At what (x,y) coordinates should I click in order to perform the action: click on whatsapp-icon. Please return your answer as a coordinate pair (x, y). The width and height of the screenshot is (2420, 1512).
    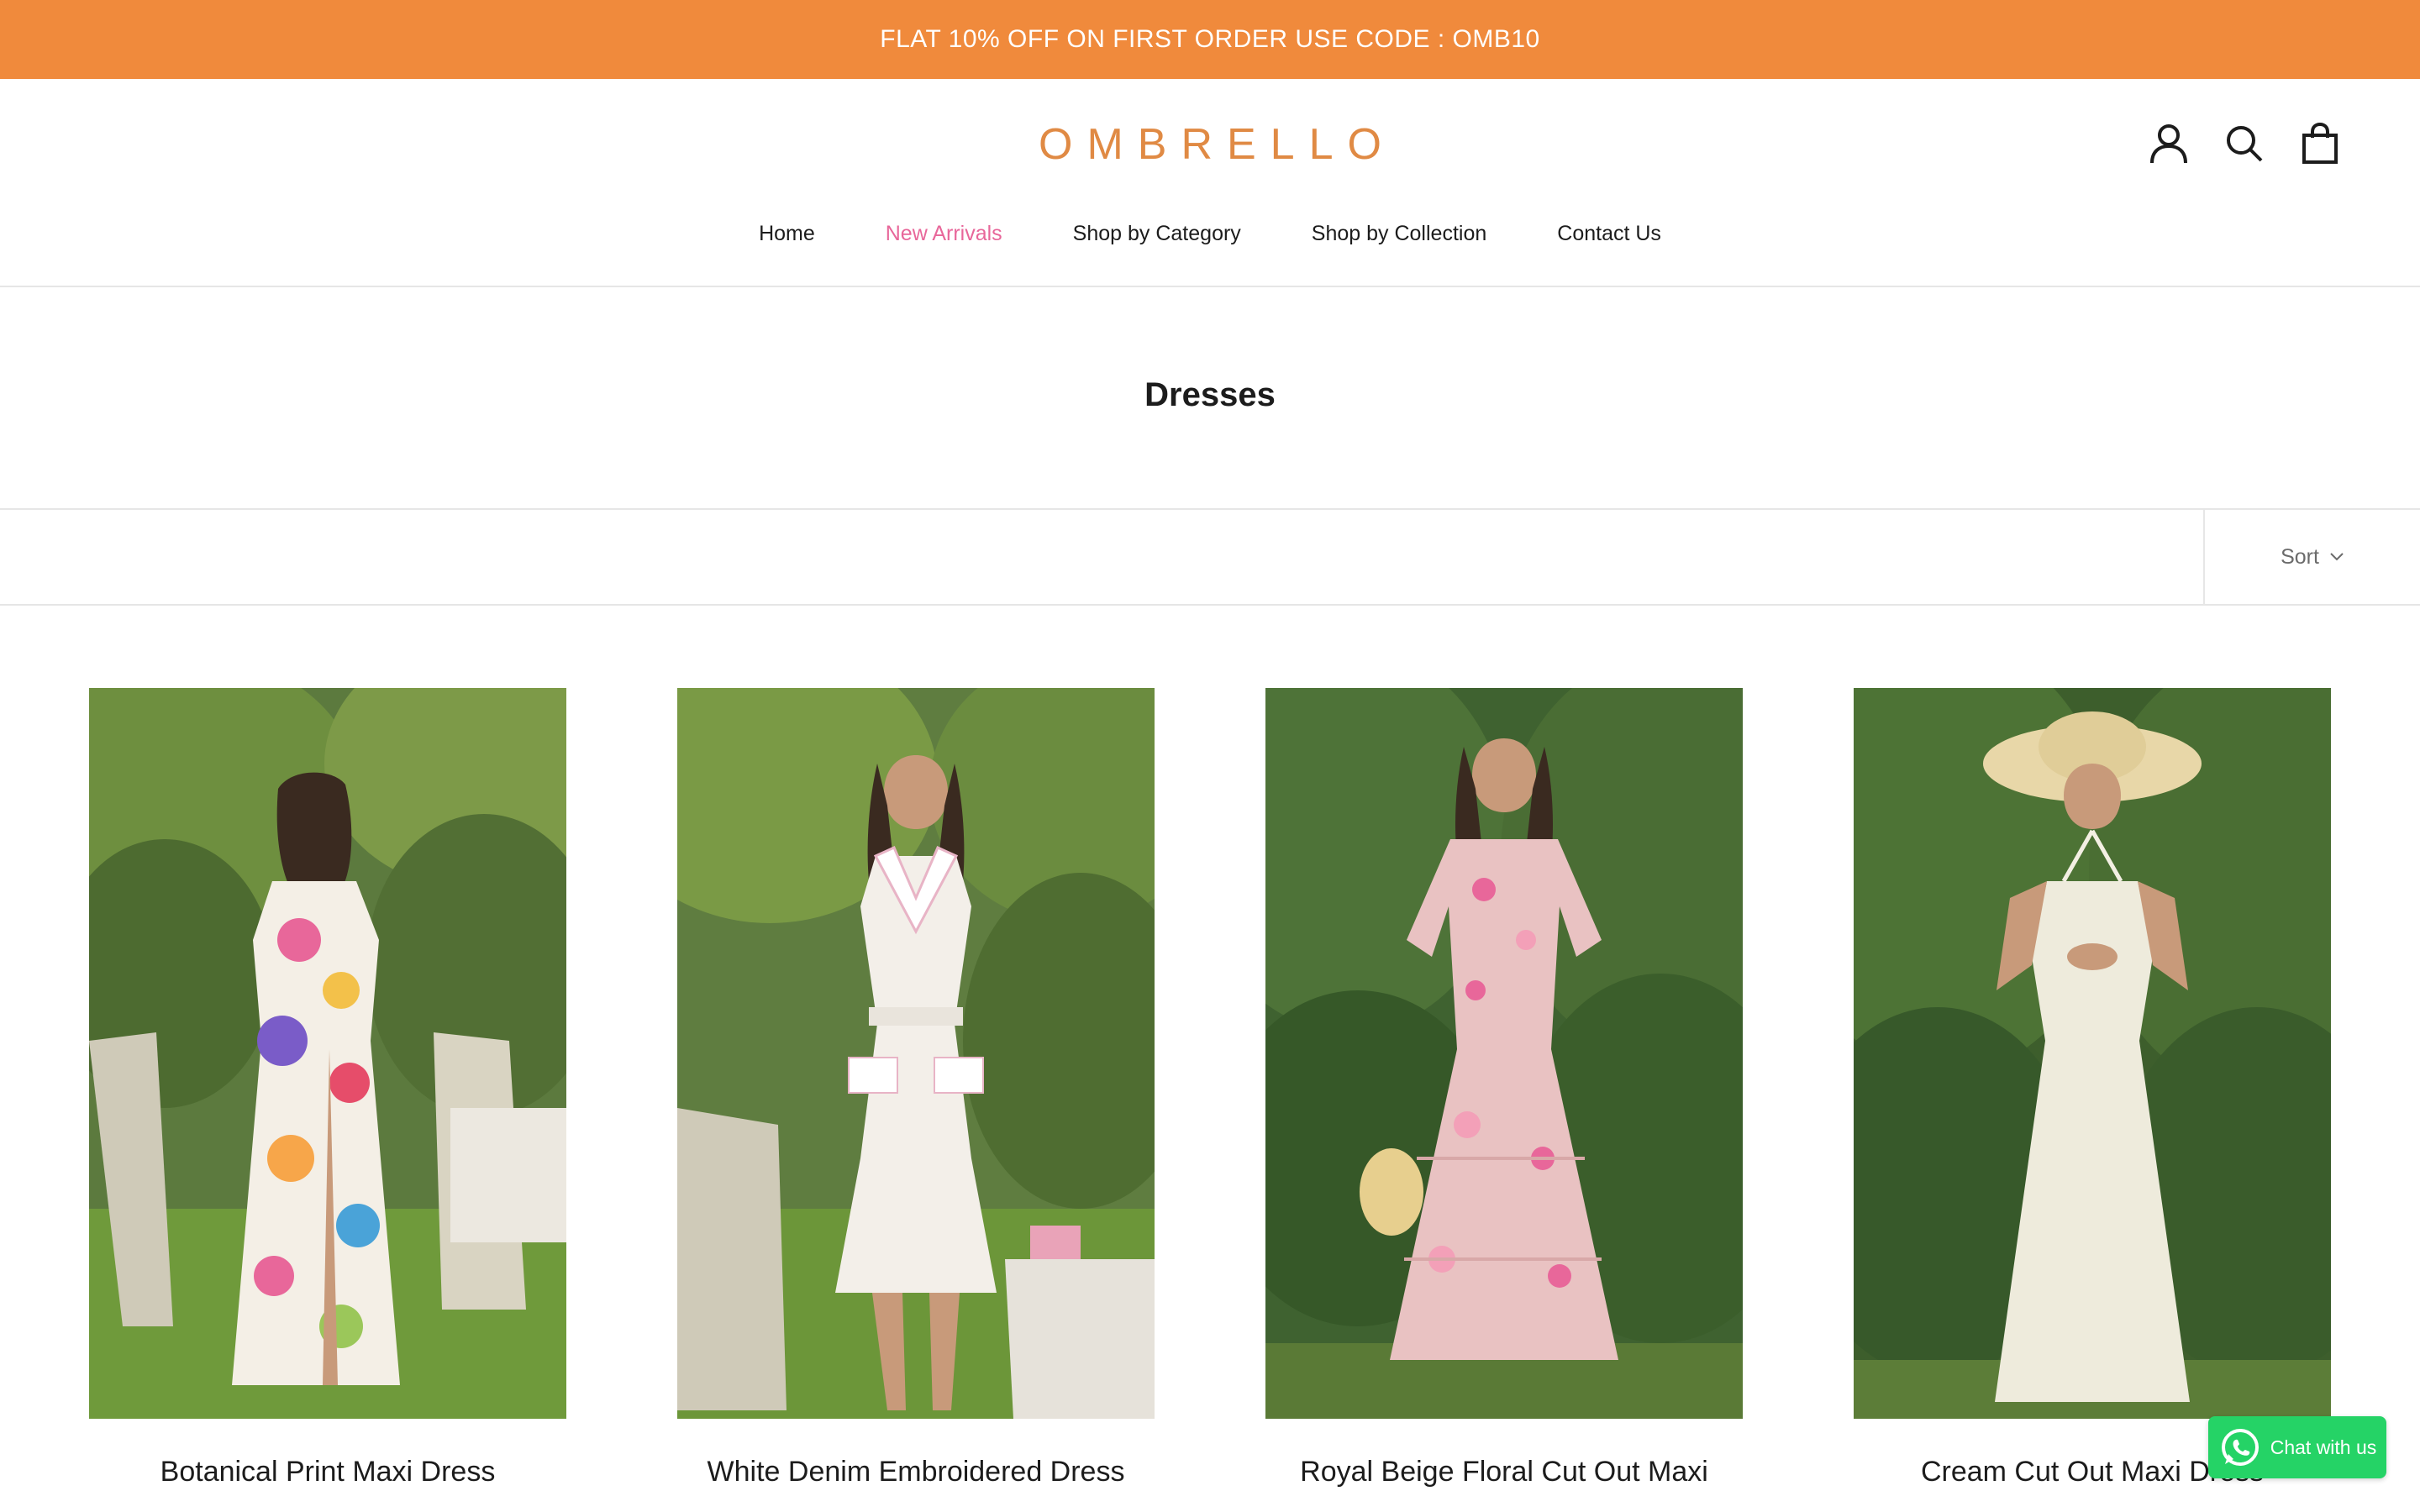
    Looking at the image, I should click on (2240, 1447).